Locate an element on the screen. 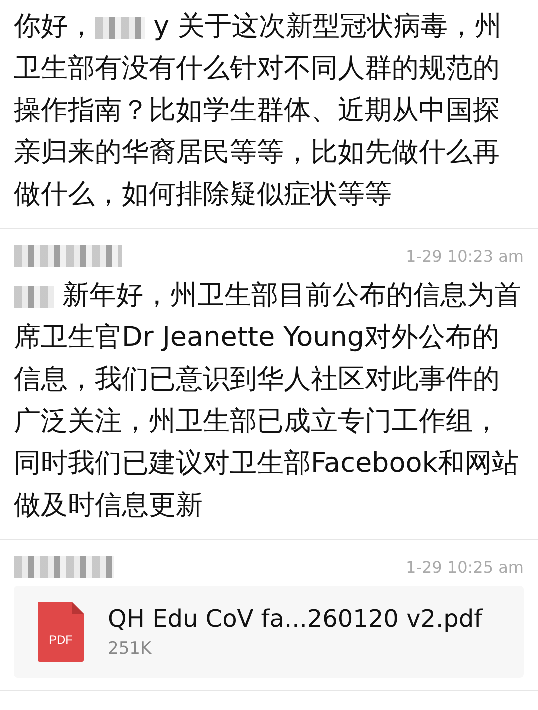  file-name: QH Edu CoV fa...260120 v2.pdf is located at coordinates (295, 619).